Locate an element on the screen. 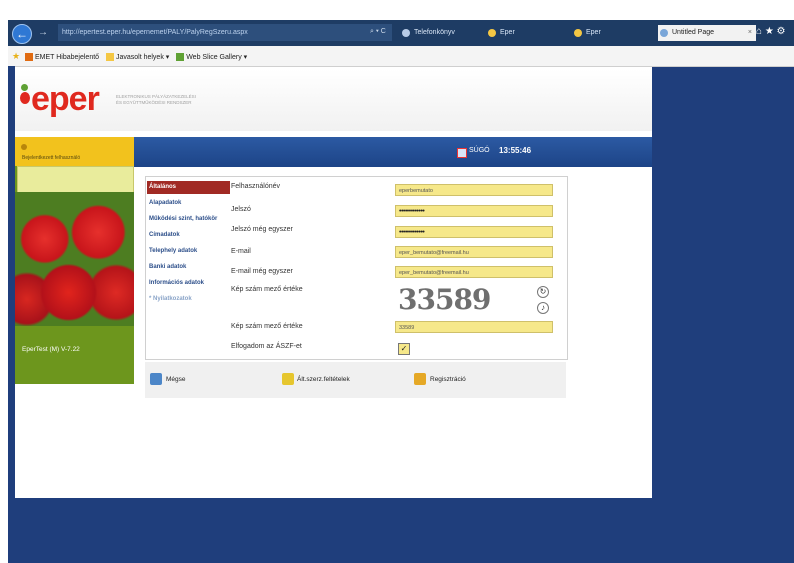  fav-webslice-link: Web Slice Gallery ▾ is located at coordinates (216, 57).